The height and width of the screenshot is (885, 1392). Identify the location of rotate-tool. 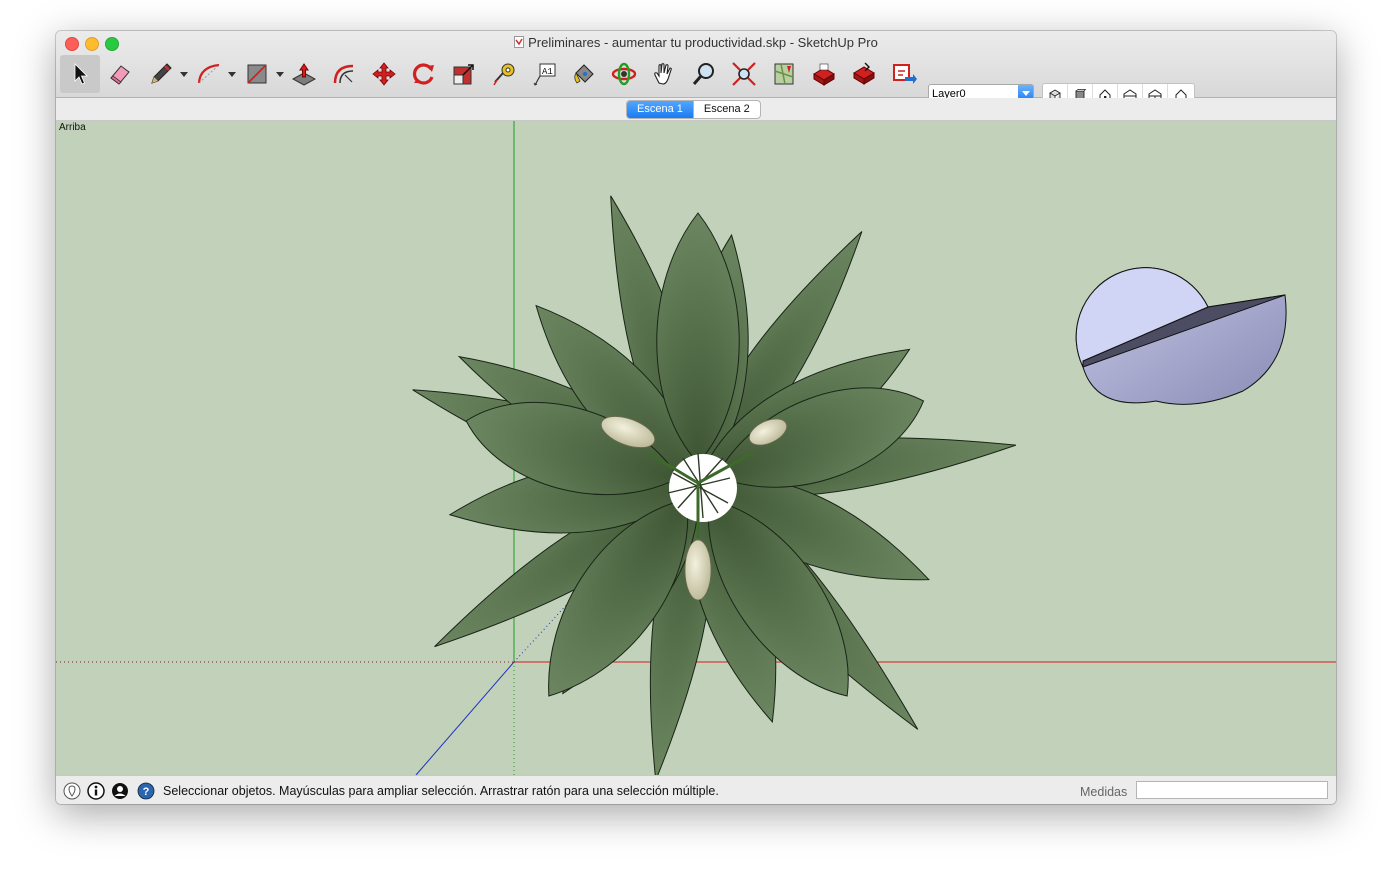
(424, 74).